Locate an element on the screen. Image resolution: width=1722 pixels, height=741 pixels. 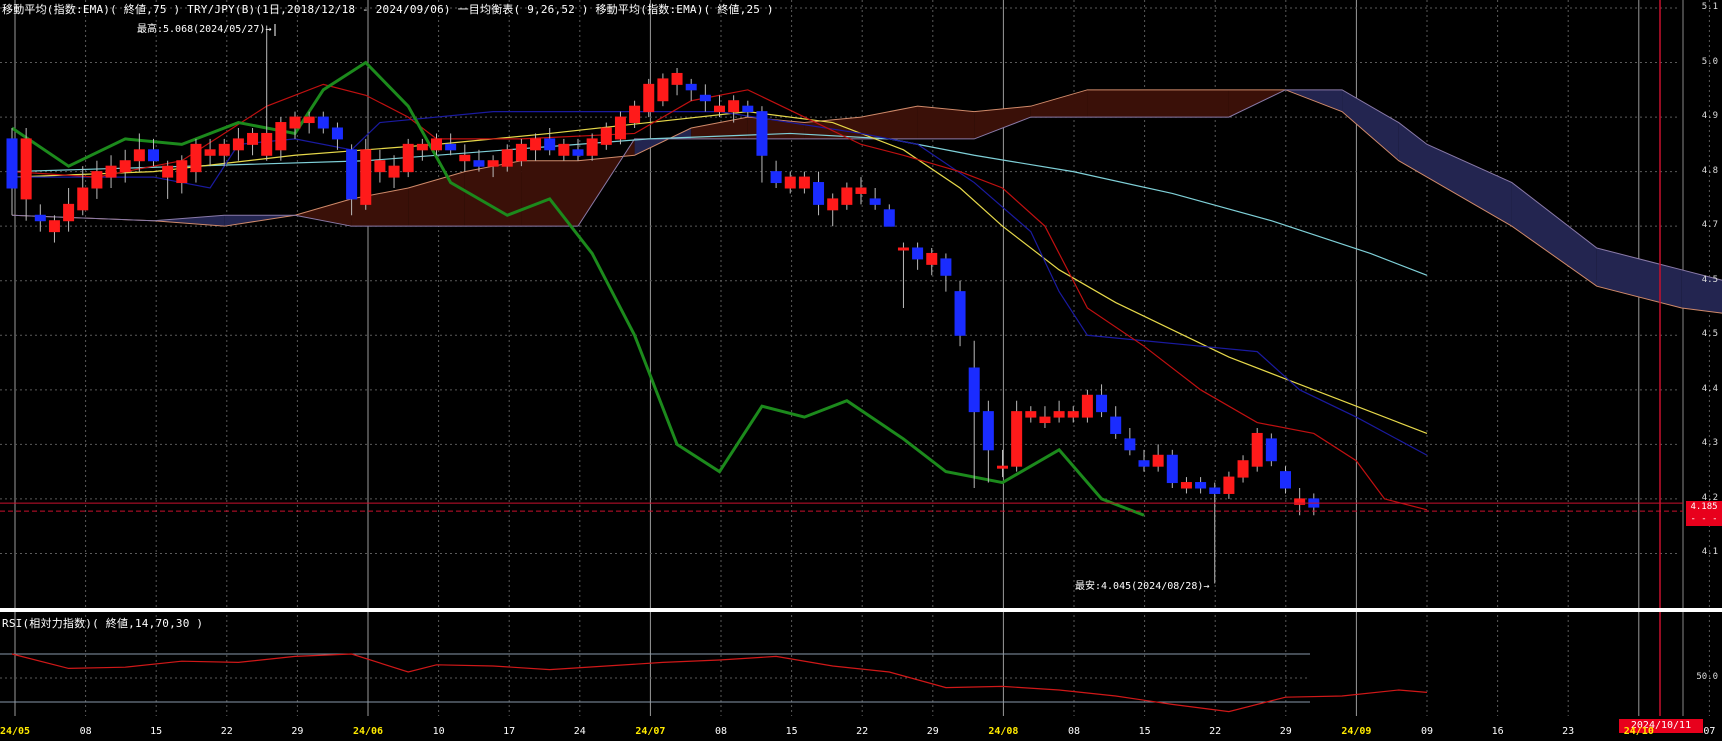
low-annotation: 最安:4.045(2024/08/28)→ is located at coordinates (1142, 586).